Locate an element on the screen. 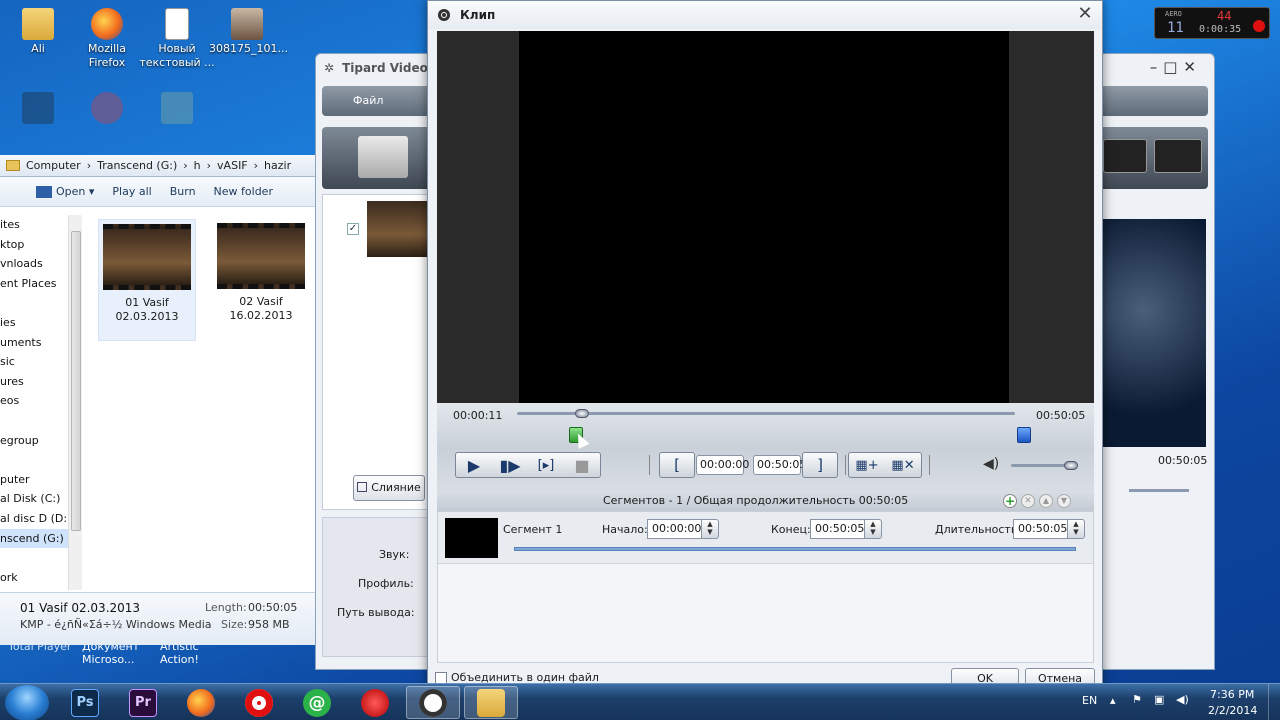 This screenshot has height=720, width=1280. nav-item: nscend (G:) is located at coordinates (34, 538).